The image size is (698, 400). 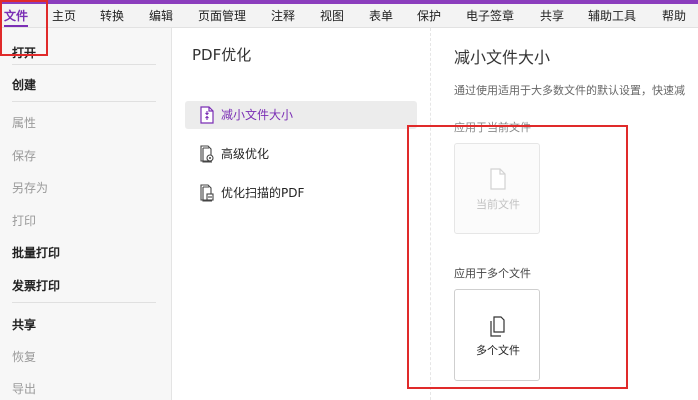 I want to click on sidebar-item-properties: 属性, so click(x=24, y=122).